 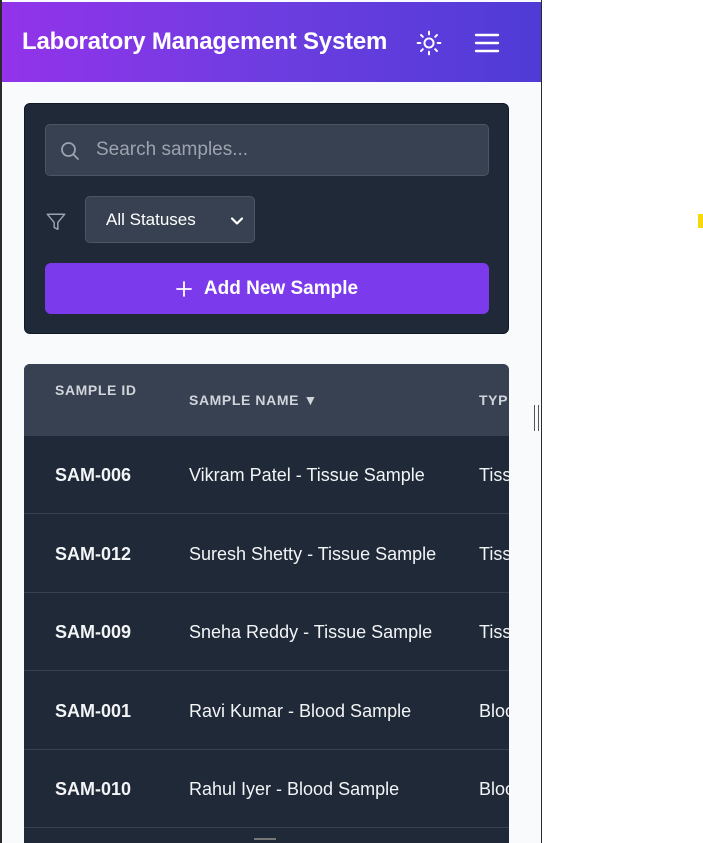 I want to click on cell-sample-id: SAM-009, so click(x=93, y=632).